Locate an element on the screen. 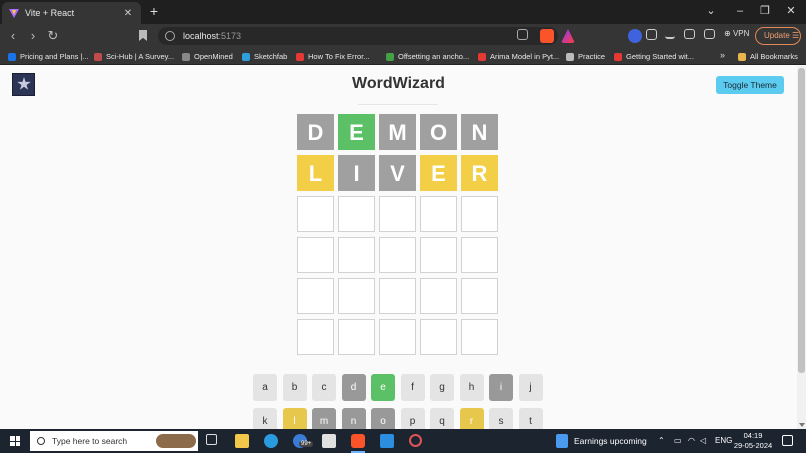 This screenshot has height=453, width=806. task-view-icon is located at coordinates (211, 439).